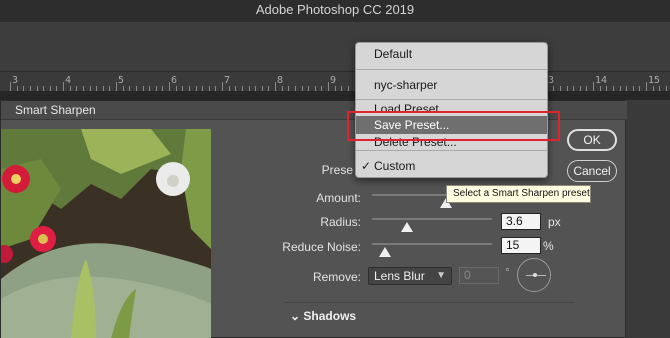 This screenshot has height=338, width=670. Describe the element at coordinates (554, 222) in the screenshot. I see `radius-unit: px` at that location.